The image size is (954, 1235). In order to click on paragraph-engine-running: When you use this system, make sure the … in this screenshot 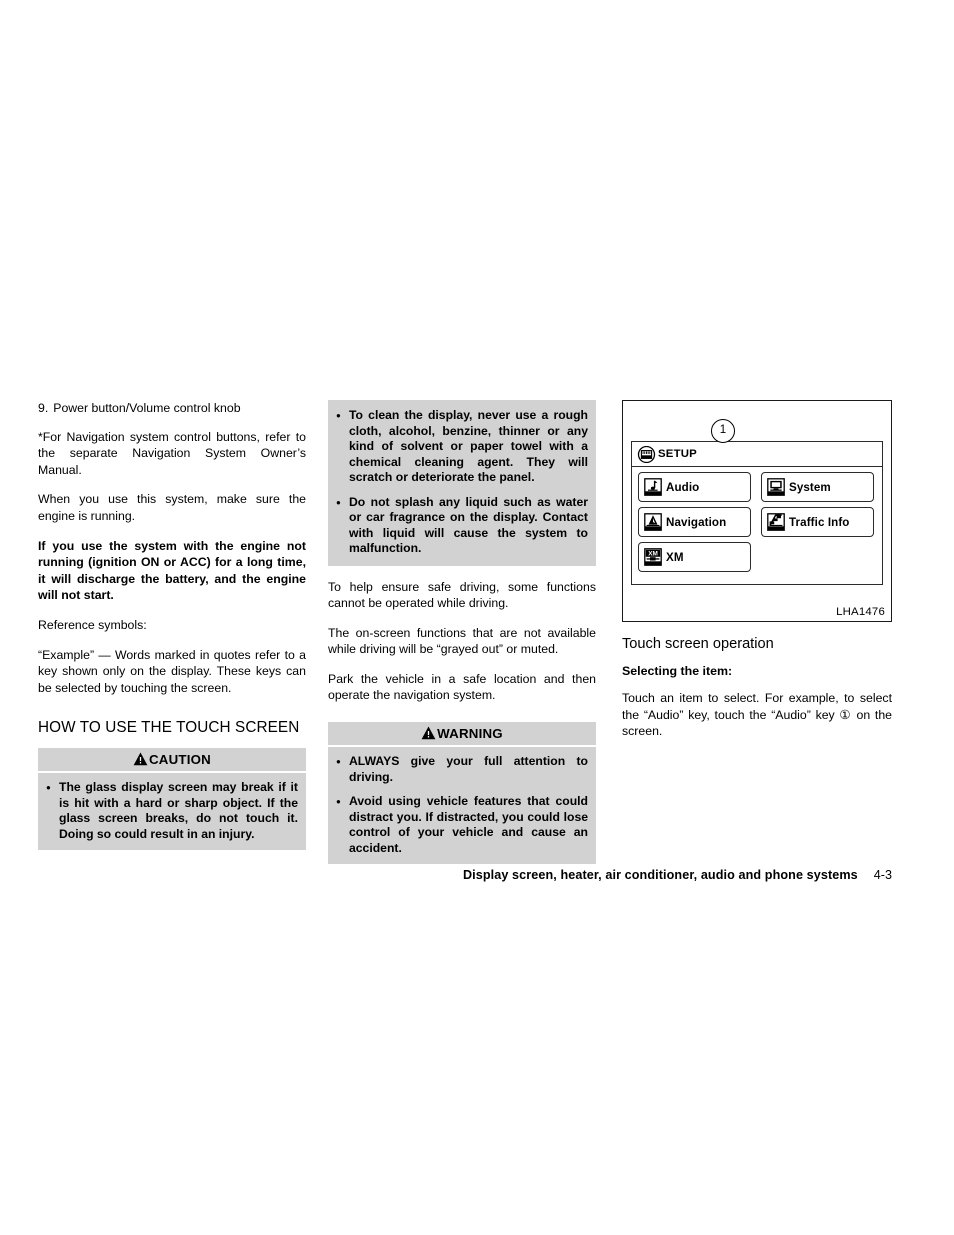, I will do `click(172, 507)`.